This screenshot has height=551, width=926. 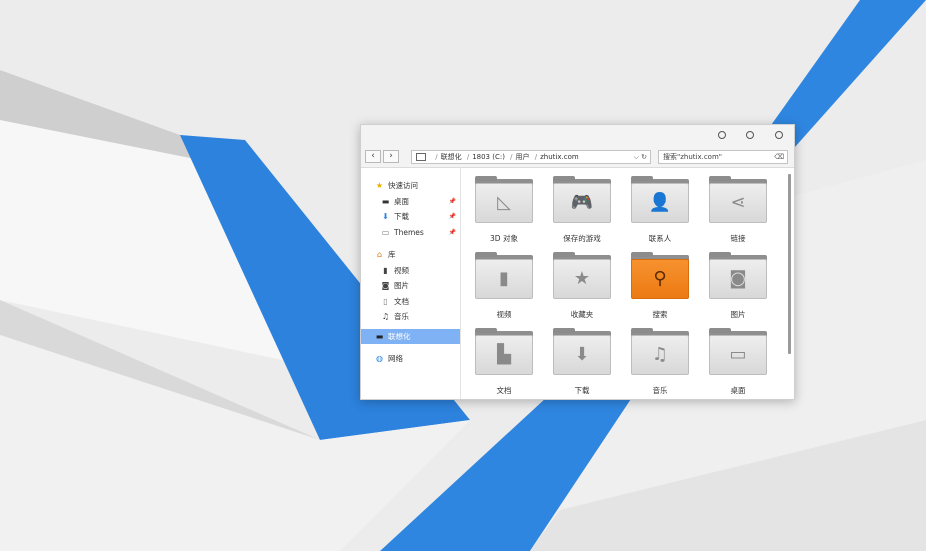 I want to click on folder-item: ⋖ 链接, so click(x=738, y=211).